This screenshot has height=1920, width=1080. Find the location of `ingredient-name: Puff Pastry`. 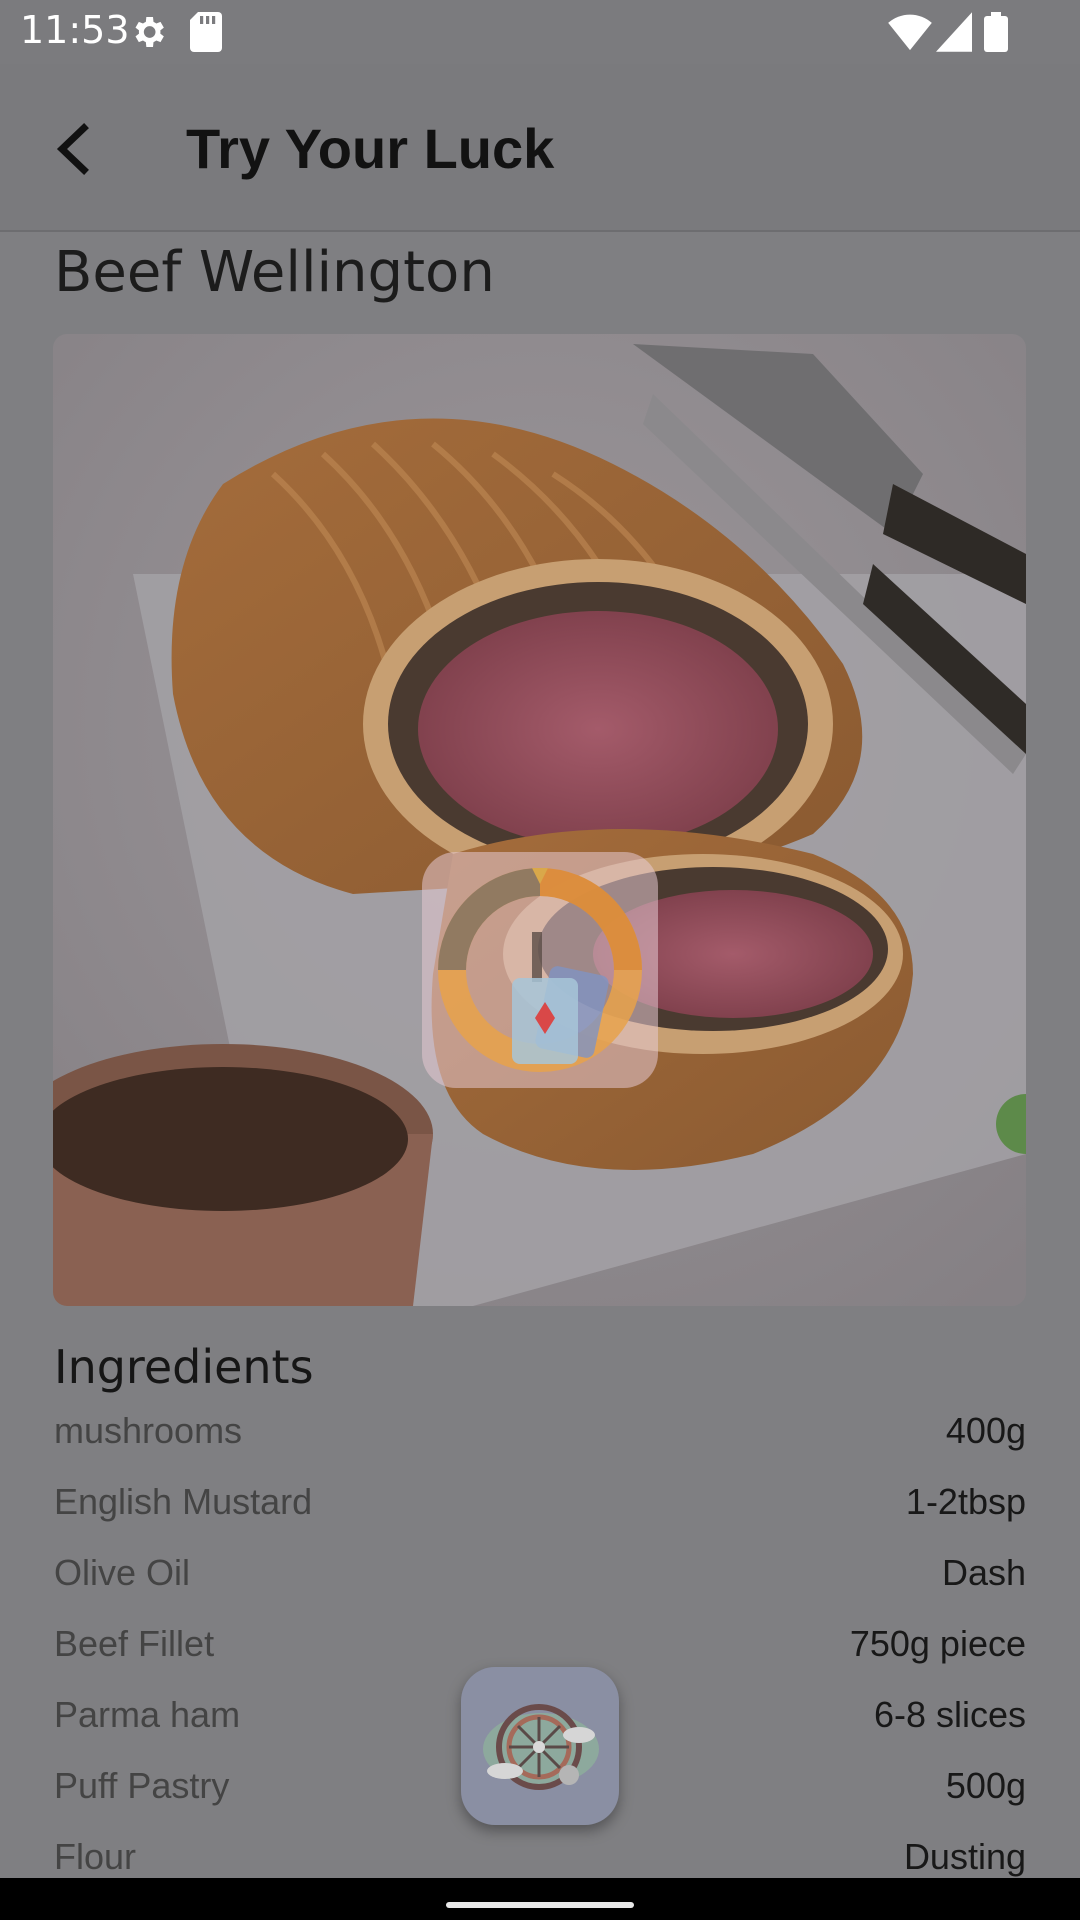

ingredient-name: Puff Pastry is located at coordinates (142, 1785).